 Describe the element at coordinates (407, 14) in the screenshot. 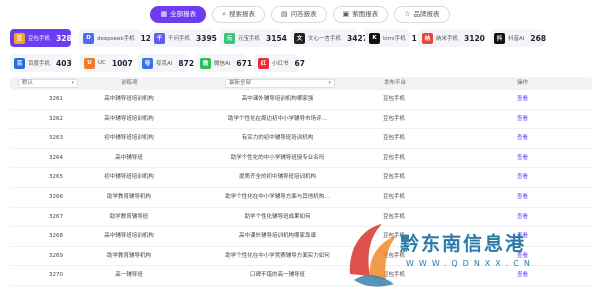

I see `brand-icon: ☆` at that location.